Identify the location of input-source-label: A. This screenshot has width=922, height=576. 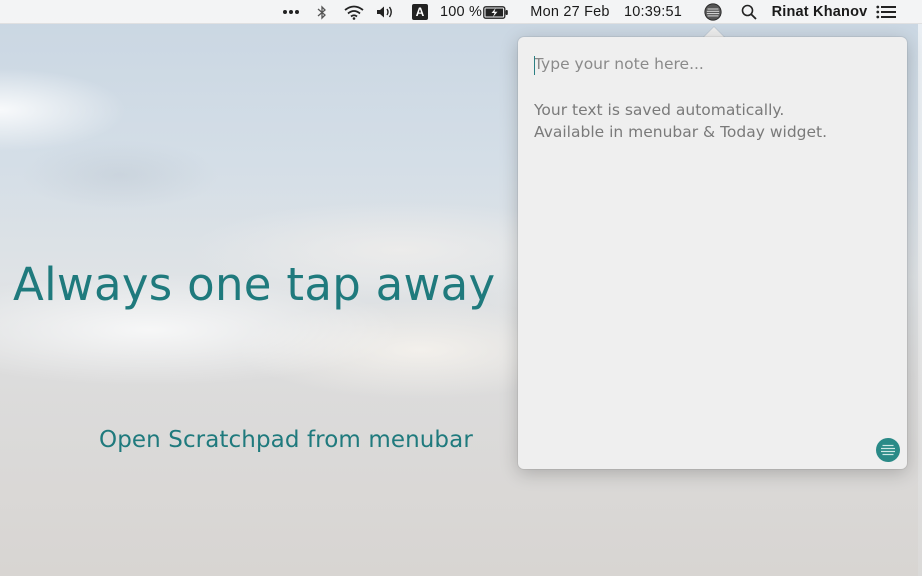
(420, 12).